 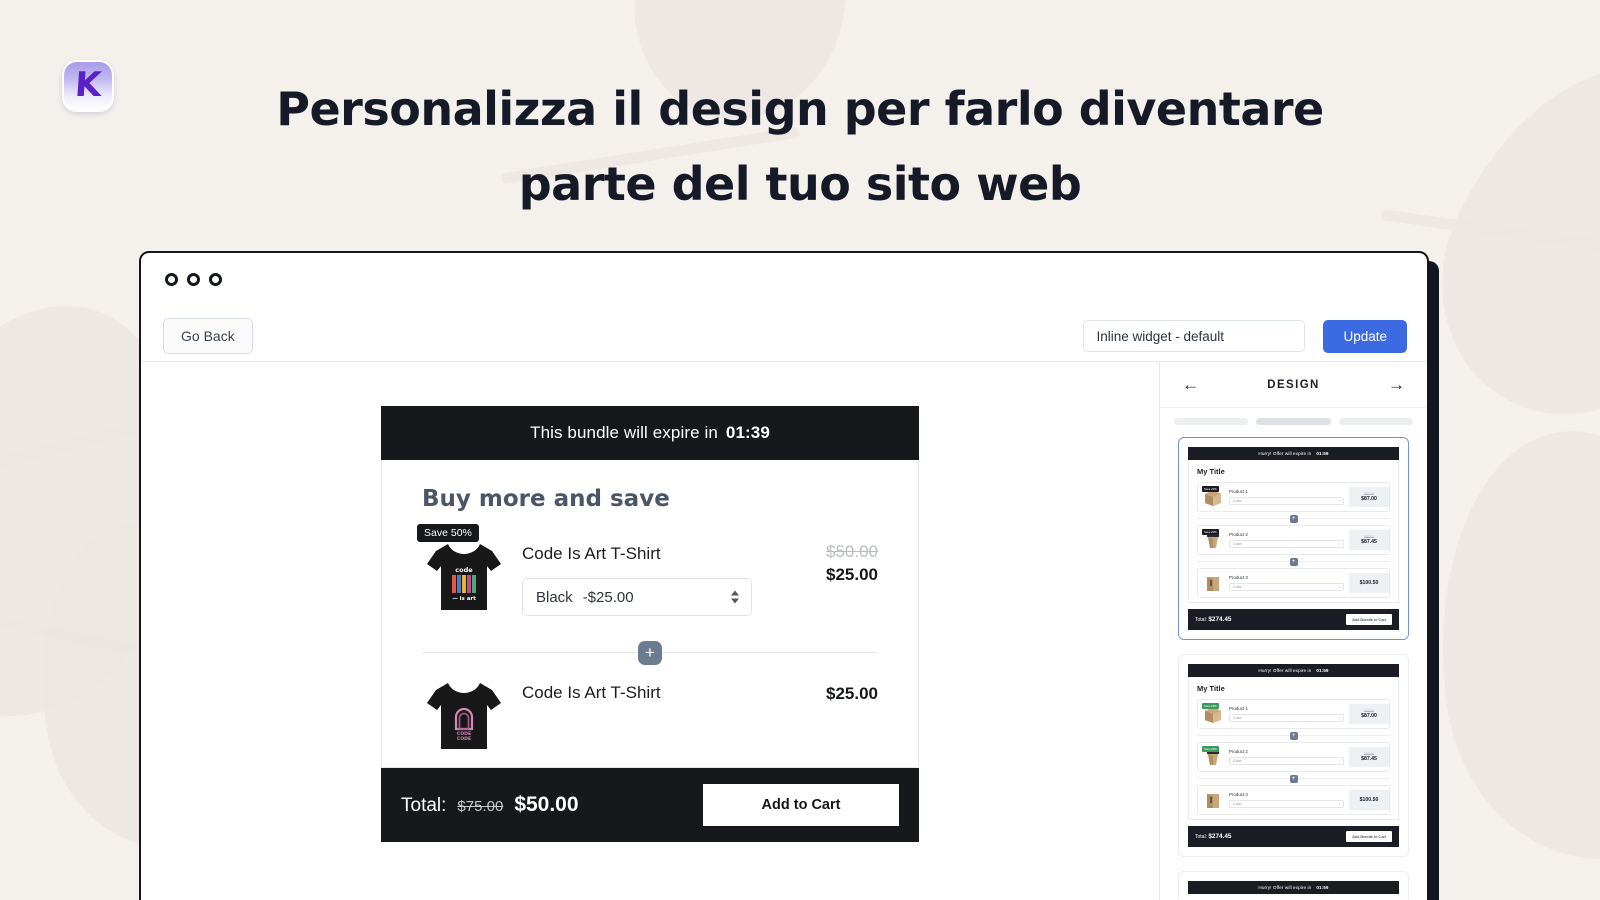 I want to click on product-thumbnail: CODE CODE, so click(x=464, y=715).